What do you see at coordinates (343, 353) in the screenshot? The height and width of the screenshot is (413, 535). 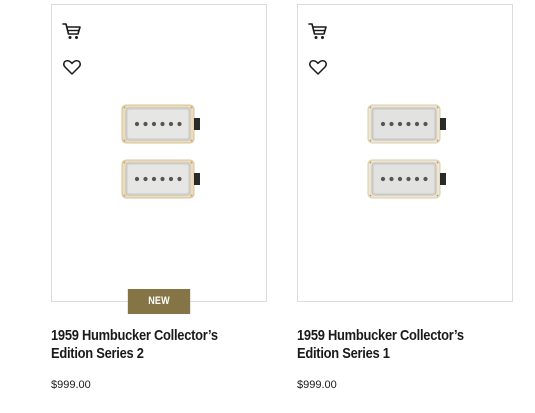 I see `product-name-line: Edition Series 1` at bounding box center [343, 353].